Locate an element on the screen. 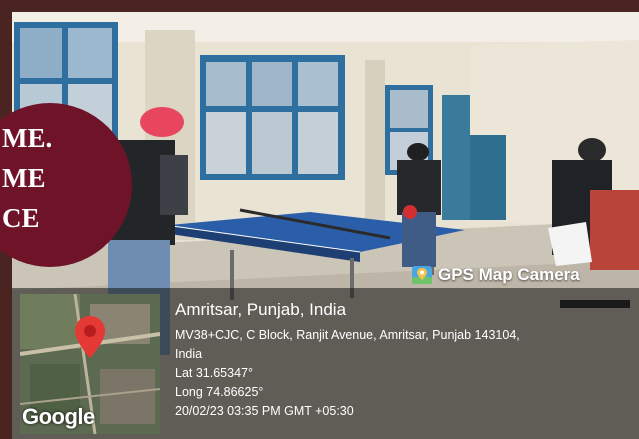 The width and height of the screenshot is (639, 439). banner-line: ME is located at coordinates (24, 178).